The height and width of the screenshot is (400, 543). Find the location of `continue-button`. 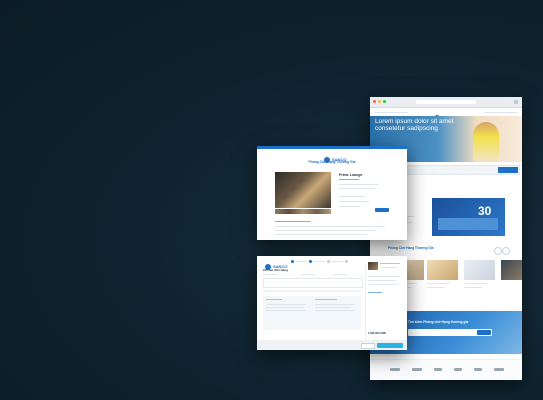

continue-button is located at coordinates (390, 345).